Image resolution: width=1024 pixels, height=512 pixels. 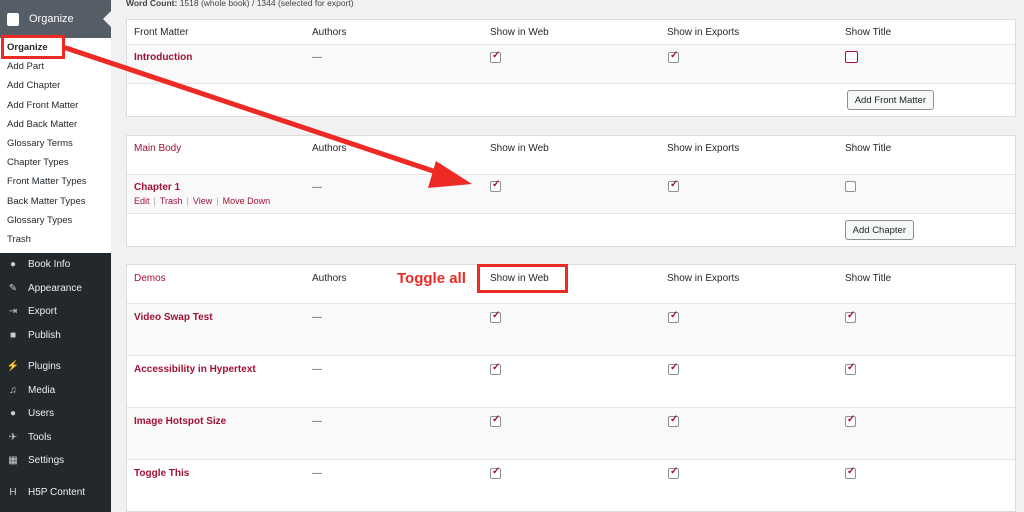 What do you see at coordinates (55, 66) in the screenshot?
I see `submenu-add-part: Add Part` at bounding box center [55, 66].